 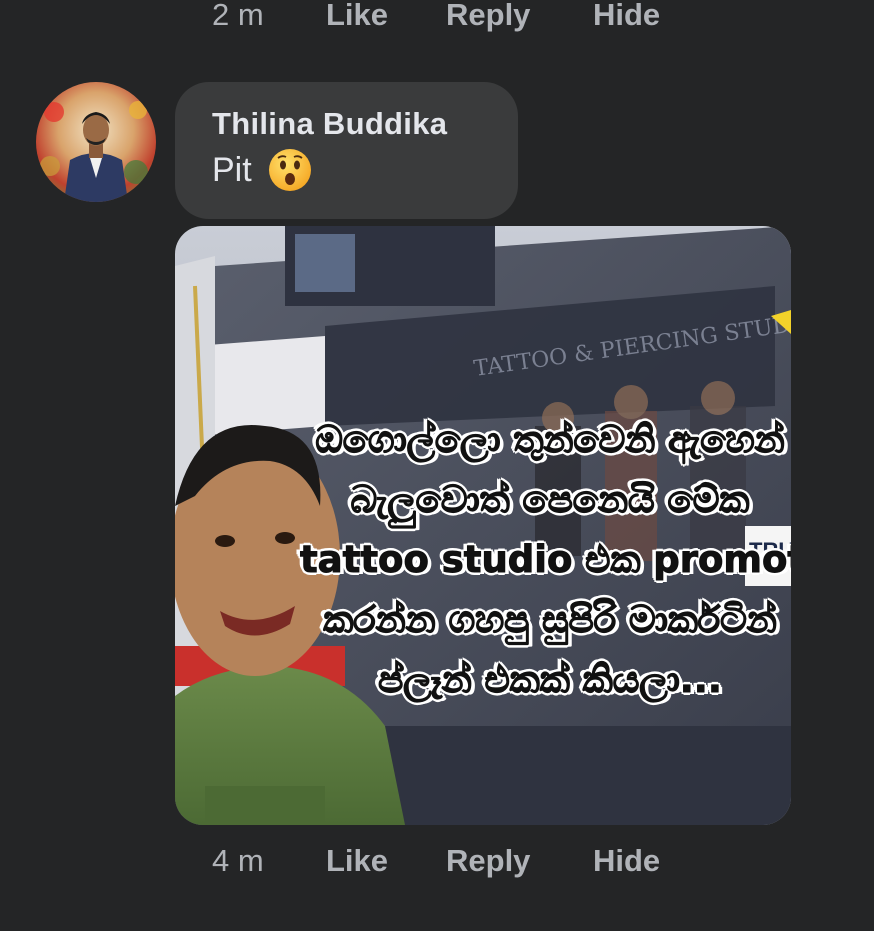 I want to click on caption-line: tattoo studio එක promote, so click(x=546, y=560).